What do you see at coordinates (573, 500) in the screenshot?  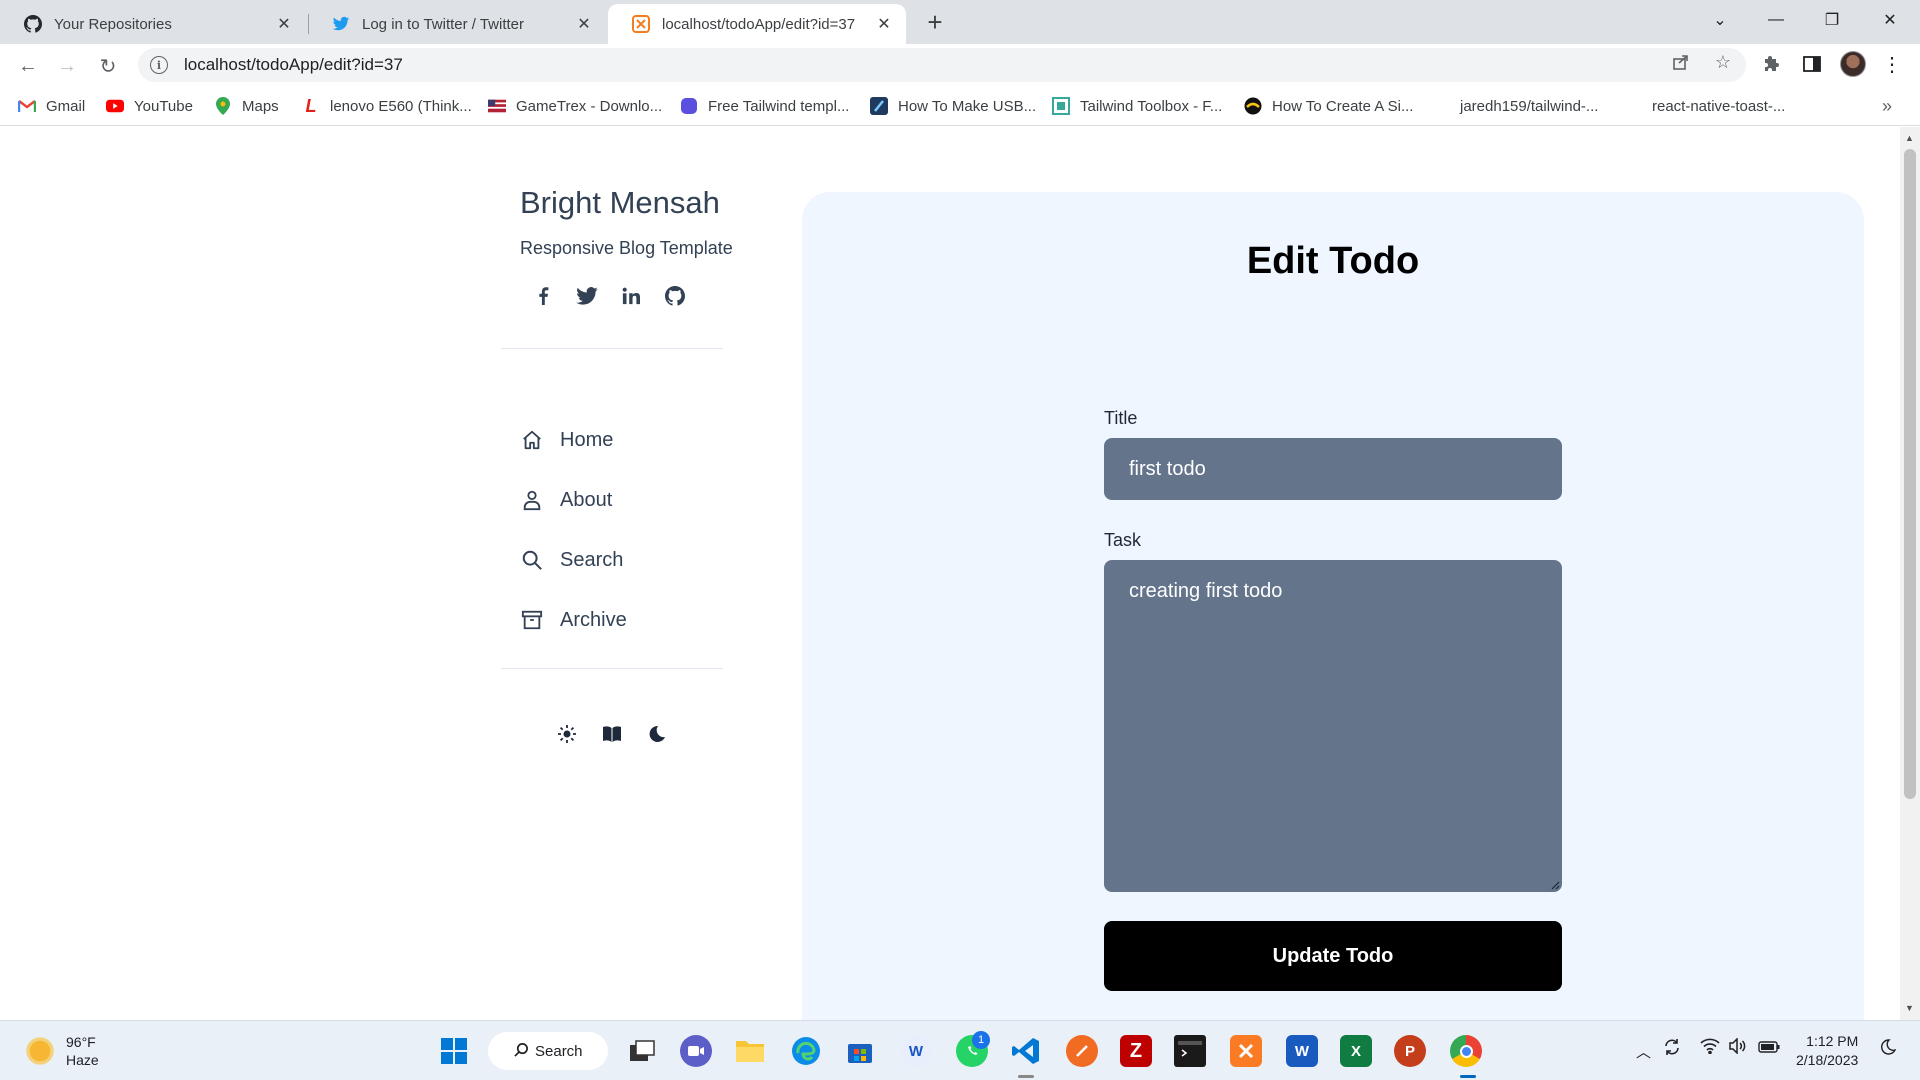 I see `sidebar-item-about: About` at bounding box center [573, 500].